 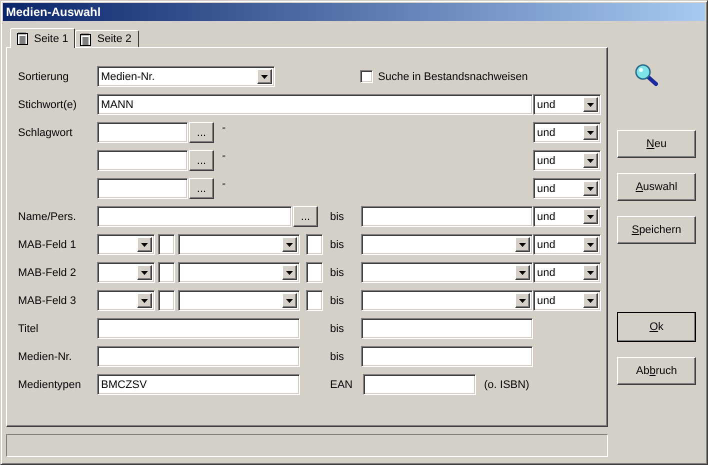 I want to click on magnifier-icon, so click(x=646, y=75).